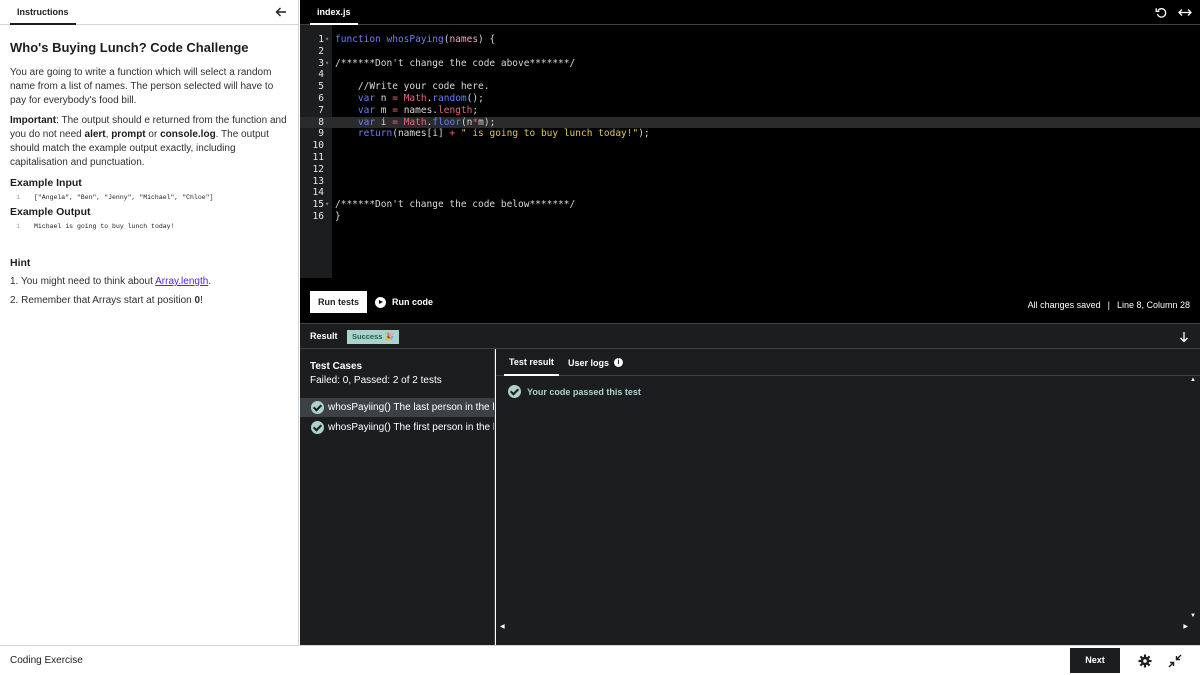 The image size is (1200, 675). I want to click on code-text: var n = Math.random();, so click(420, 98).